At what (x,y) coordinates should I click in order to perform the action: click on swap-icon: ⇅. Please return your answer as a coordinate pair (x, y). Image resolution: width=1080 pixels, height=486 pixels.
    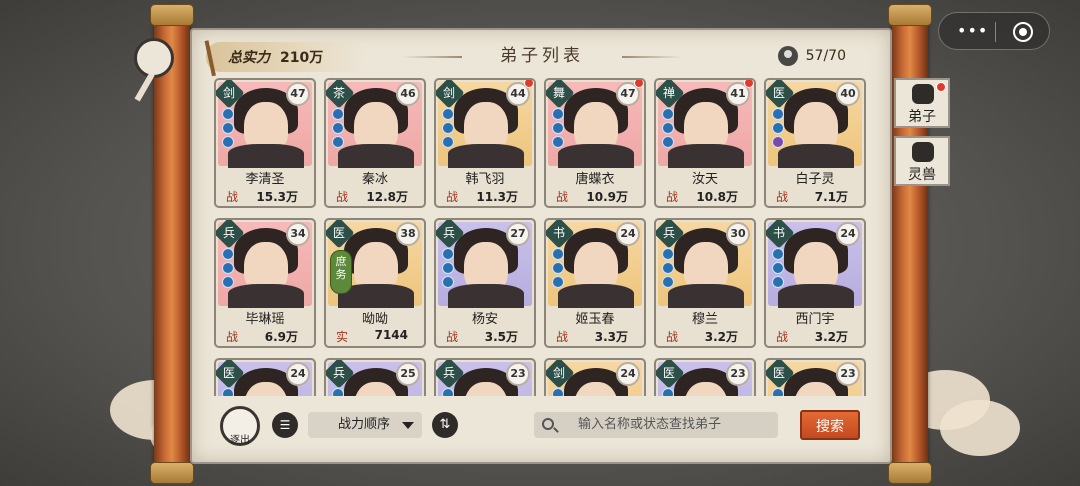
    Looking at the image, I should click on (445, 425).